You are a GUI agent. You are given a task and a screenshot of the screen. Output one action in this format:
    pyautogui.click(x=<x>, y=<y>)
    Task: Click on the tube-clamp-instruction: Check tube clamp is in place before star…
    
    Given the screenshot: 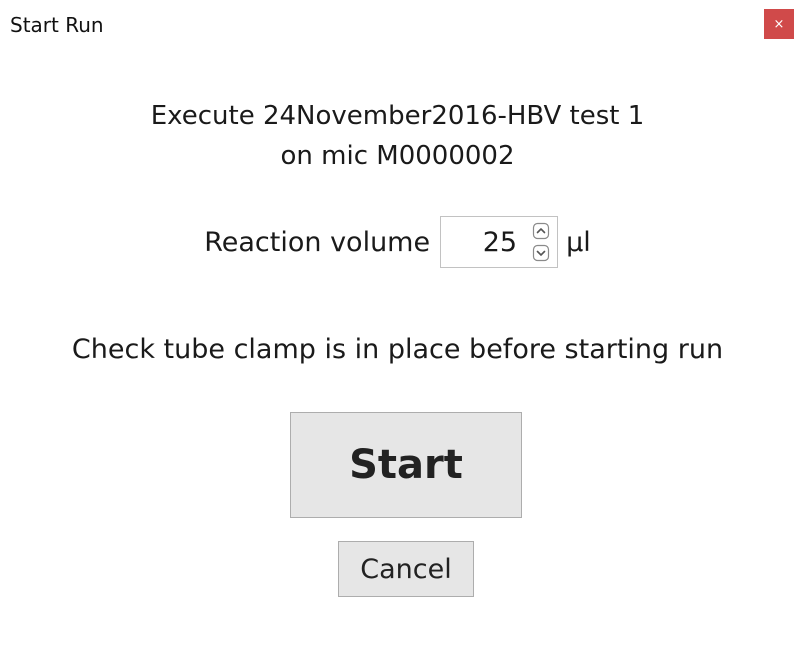 What is the action you would take?
    pyautogui.click(x=397, y=349)
    